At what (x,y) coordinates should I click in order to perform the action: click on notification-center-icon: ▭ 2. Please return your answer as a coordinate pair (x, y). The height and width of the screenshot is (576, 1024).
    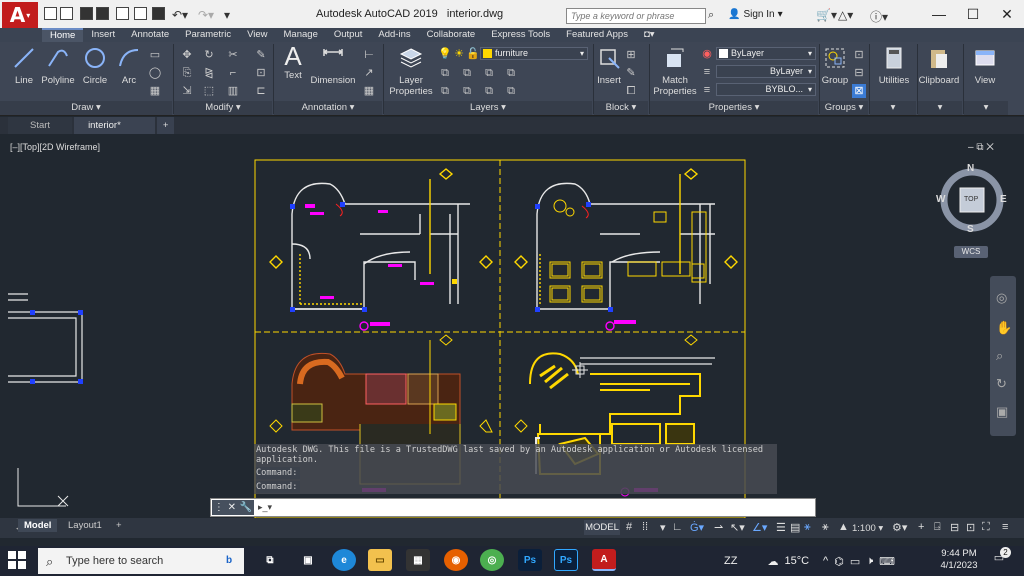
    Looking at the image, I should click on (1000, 558).